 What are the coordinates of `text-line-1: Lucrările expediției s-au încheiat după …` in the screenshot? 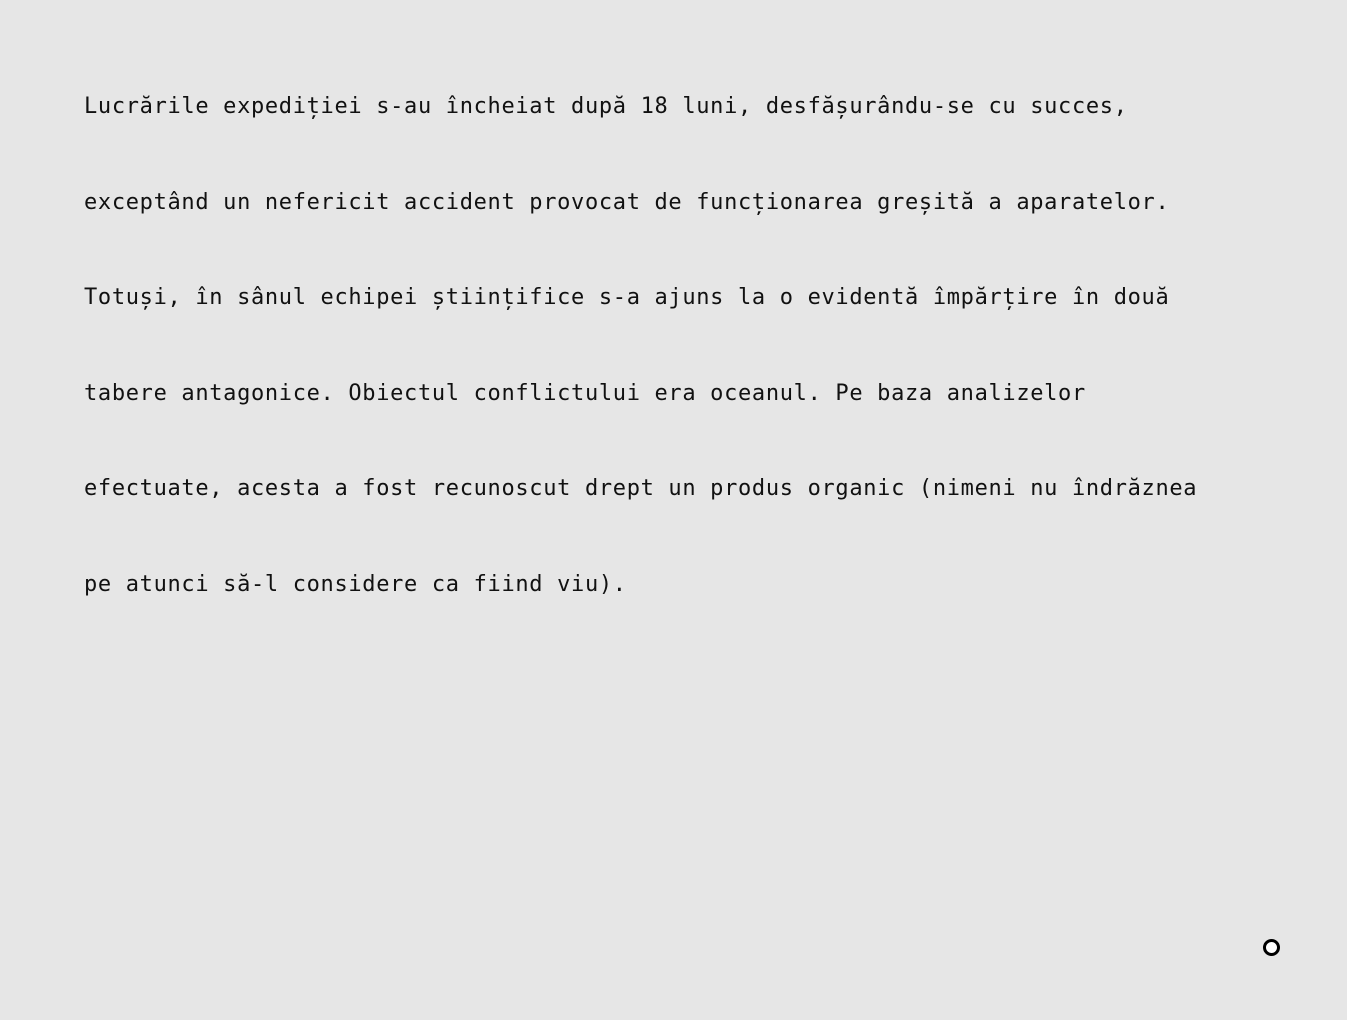 It's located at (606, 106).